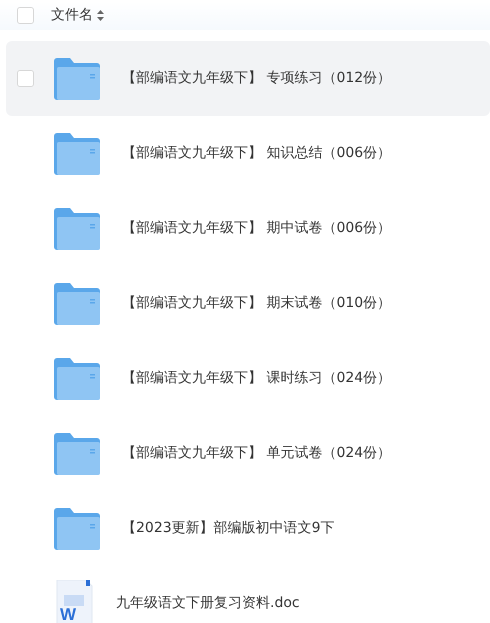 The height and width of the screenshot is (623, 490). Describe the element at coordinates (257, 228) in the screenshot. I see `file-name: 【部编语文九年级下】 期中试卷（006份）` at that location.